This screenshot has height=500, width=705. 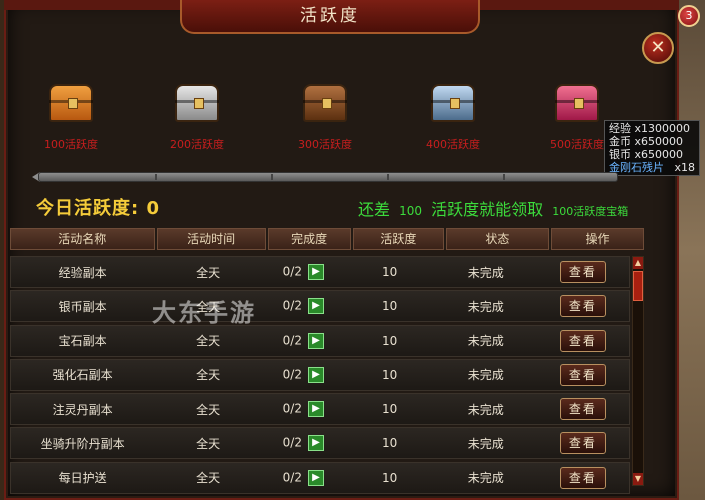 What do you see at coordinates (658, 48) in the screenshot?
I see `close-button: ✕` at bounding box center [658, 48].